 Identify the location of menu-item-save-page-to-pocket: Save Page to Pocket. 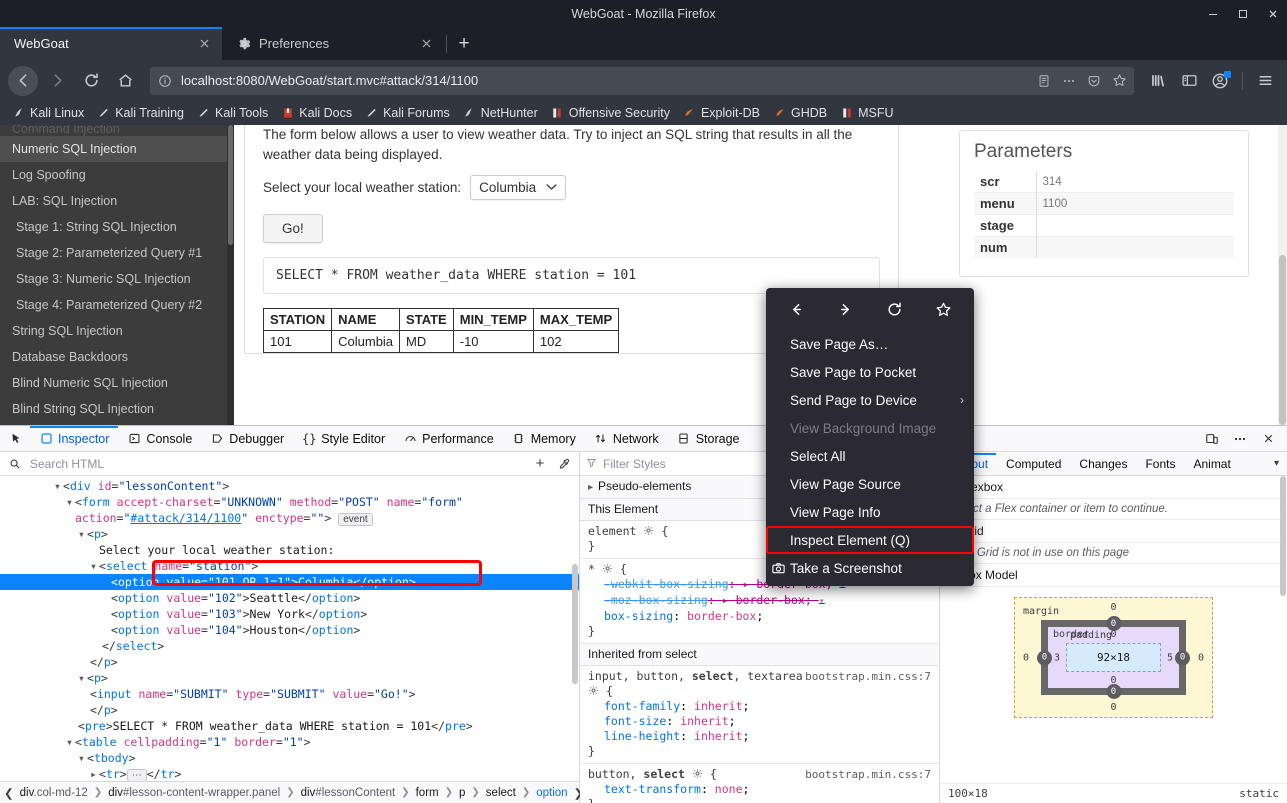
(870, 372).